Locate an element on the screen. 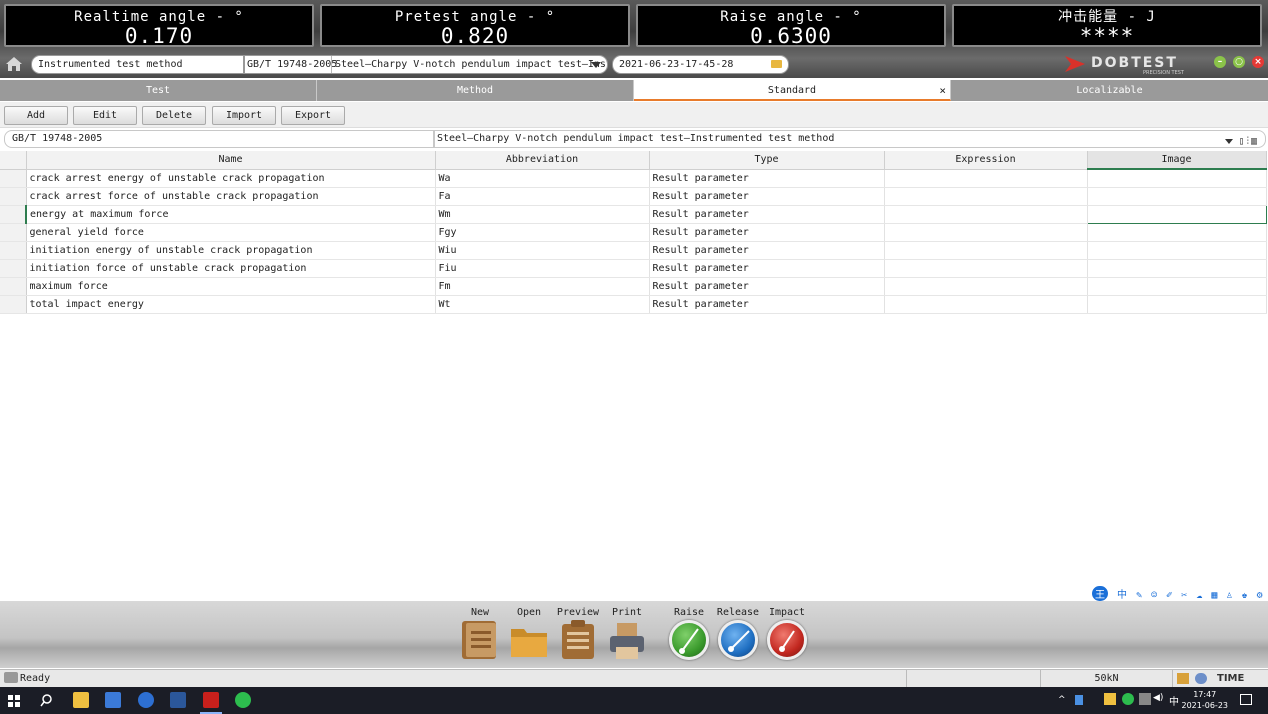 This screenshot has width=1268, height=714. column-header-expression: Expression is located at coordinates (986, 160).